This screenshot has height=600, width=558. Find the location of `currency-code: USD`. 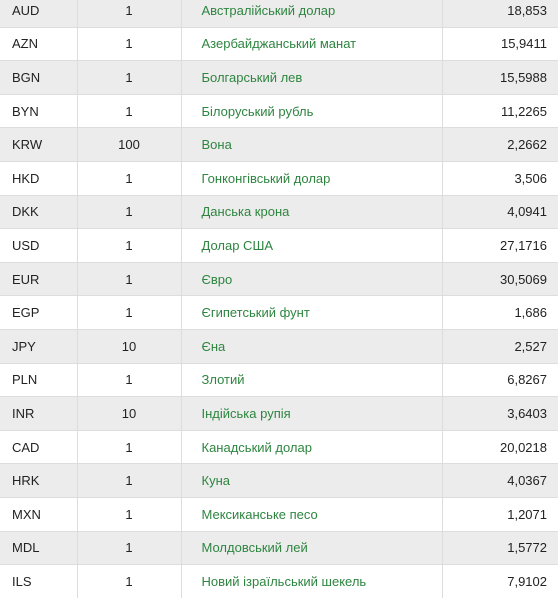

currency-code: USD is located at coordinates (38, 245).